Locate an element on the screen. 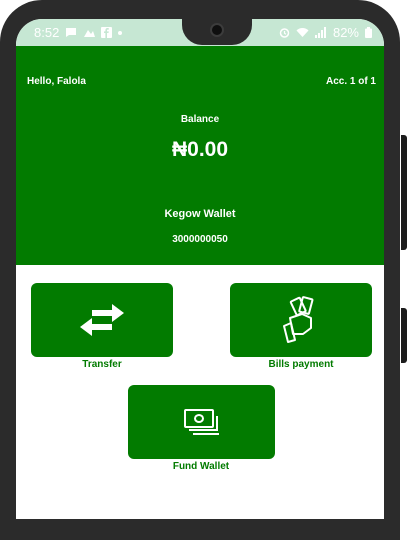  fund-wallet-label: Fund Wallet is located at coordinates (201, 466).